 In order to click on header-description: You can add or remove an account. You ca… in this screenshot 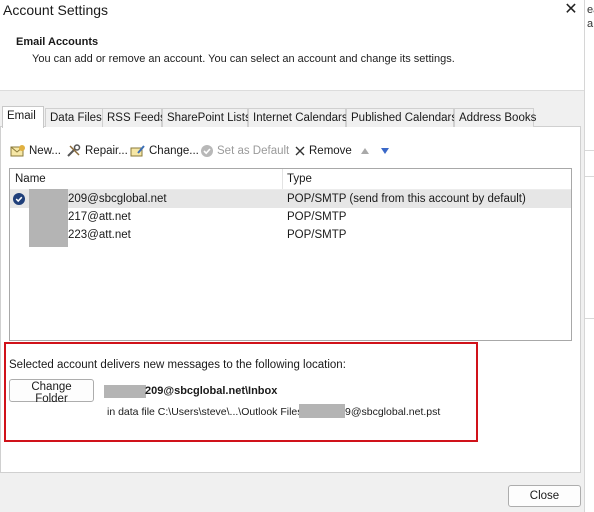, I will do `click(243, 59)`.